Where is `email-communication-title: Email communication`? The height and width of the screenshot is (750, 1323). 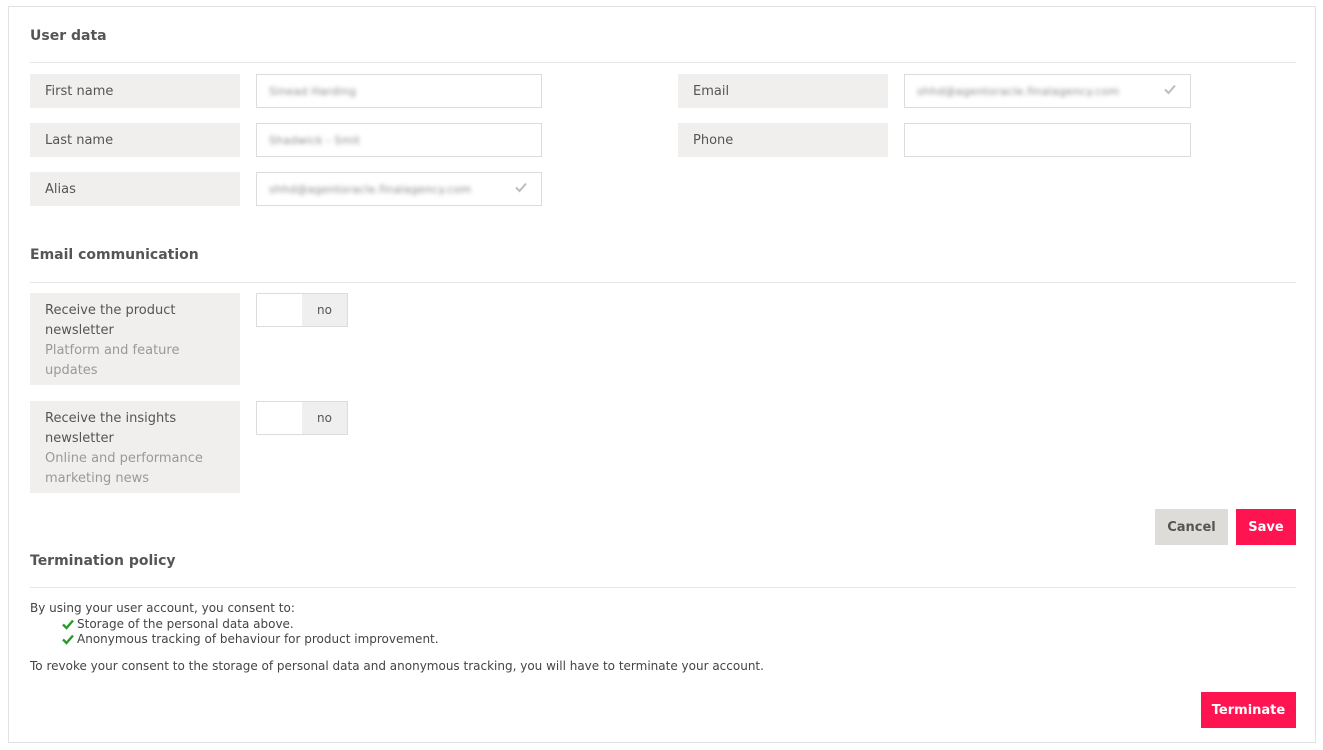 email-communication-title: Email communication is located at coordinates (114, 255).